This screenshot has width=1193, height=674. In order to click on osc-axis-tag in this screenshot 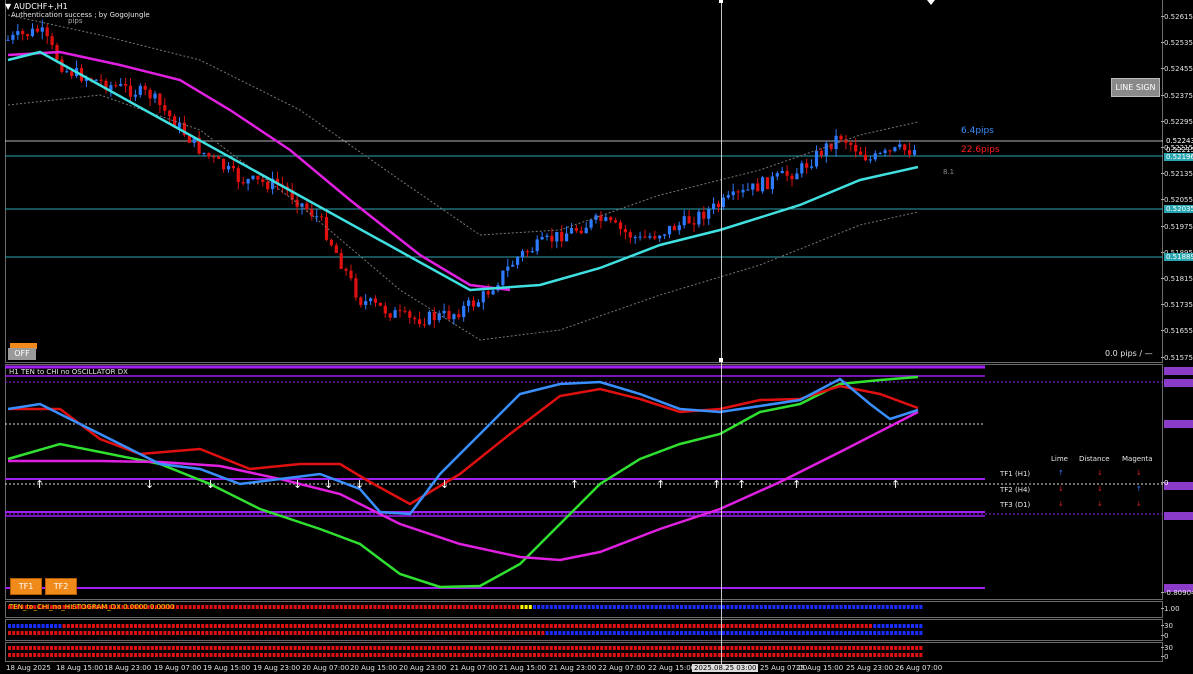, I will do `click(1178, 371)`.